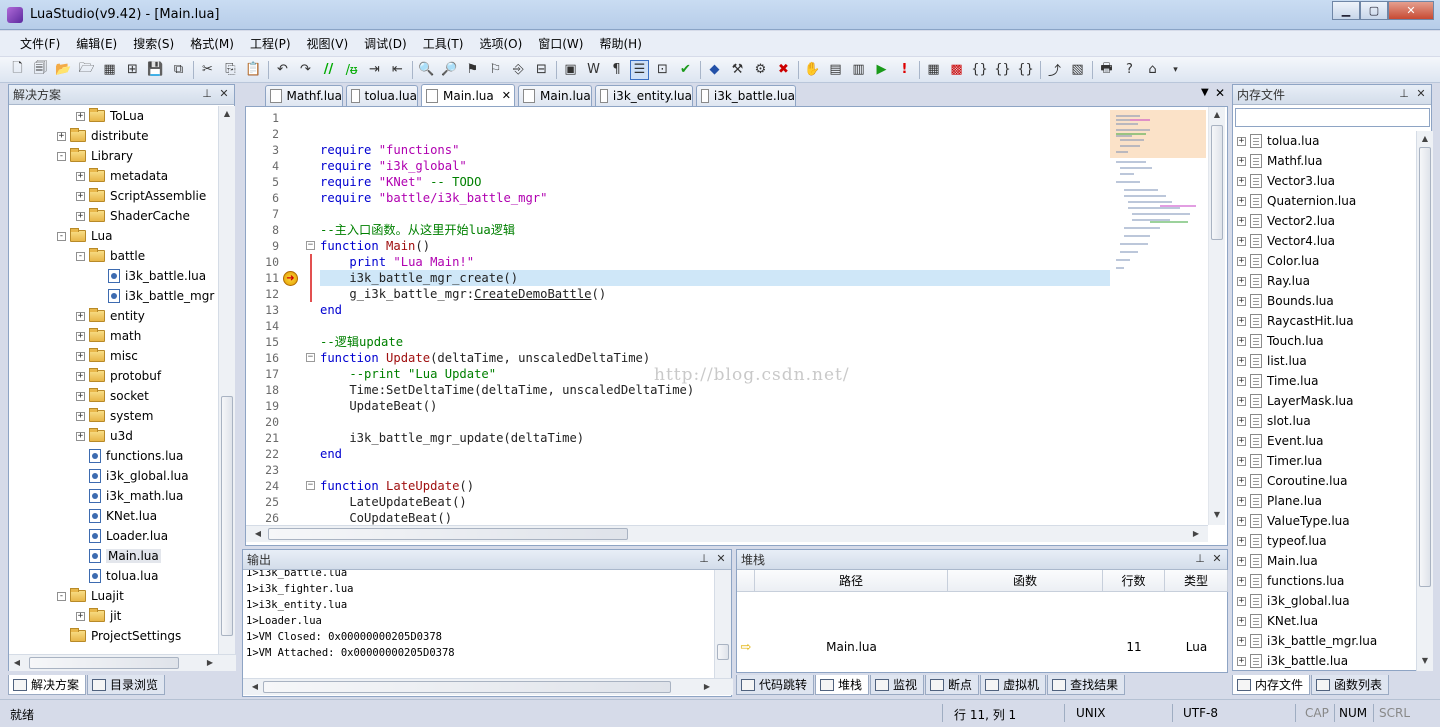 Image resolution: width=1440 pixels, height=727 pixels. Describe the element at coordinates (98, 616) in the screenshot. I see `tree-item: + jit` at that location.